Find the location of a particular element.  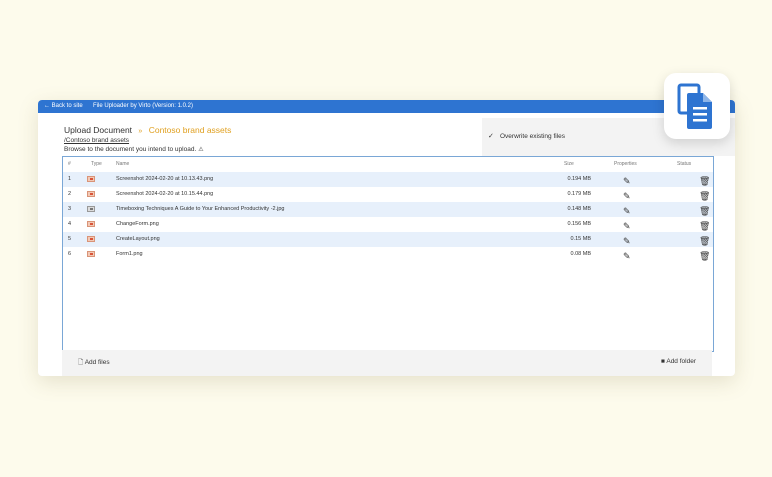

warning-icon: ⚠ is located at coordinates (201, 150).